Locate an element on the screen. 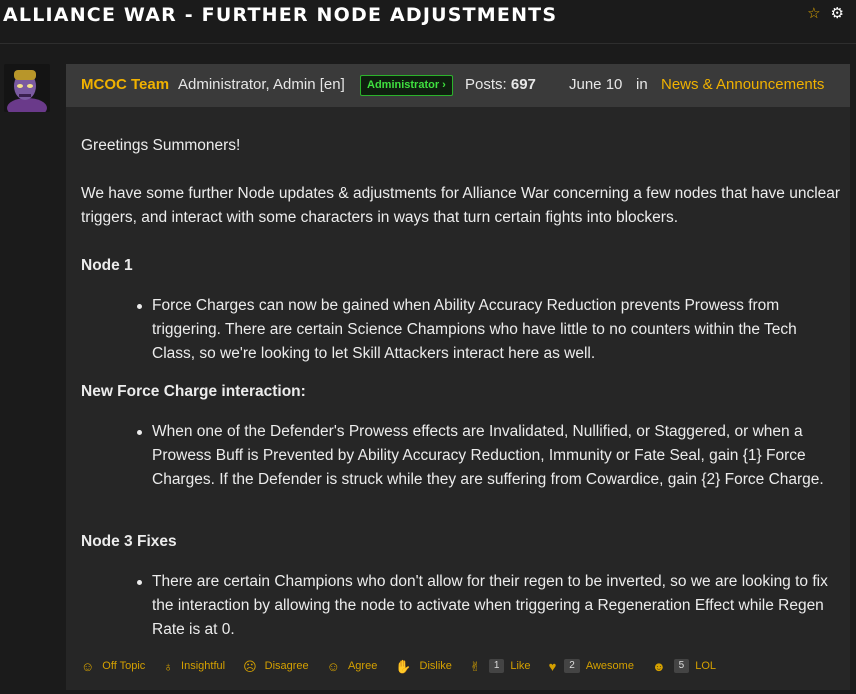 The image size is (856, 694). reaction-lol: ☻ 5 LOL is located at coordinates (684, 666).